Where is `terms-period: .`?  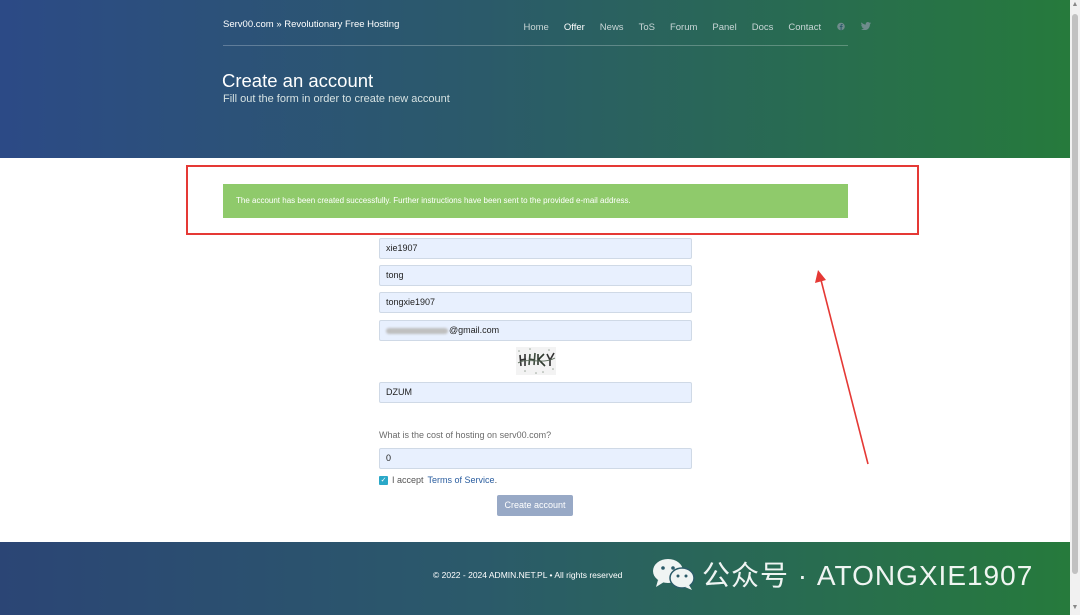 terms-period: . is located at coordinates (496, 480).